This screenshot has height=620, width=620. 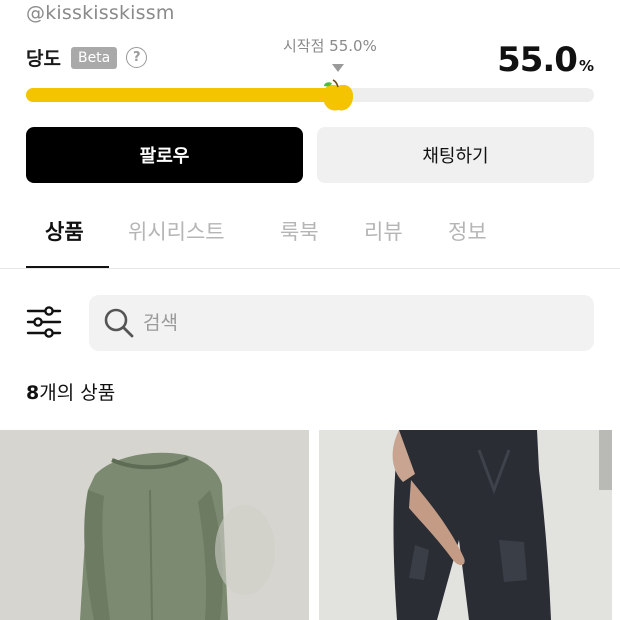 What do you see at coordinates (299, 231) in the screenshot?
I see `tab-lookbook: 룩북` at bounding box center [299, 231].